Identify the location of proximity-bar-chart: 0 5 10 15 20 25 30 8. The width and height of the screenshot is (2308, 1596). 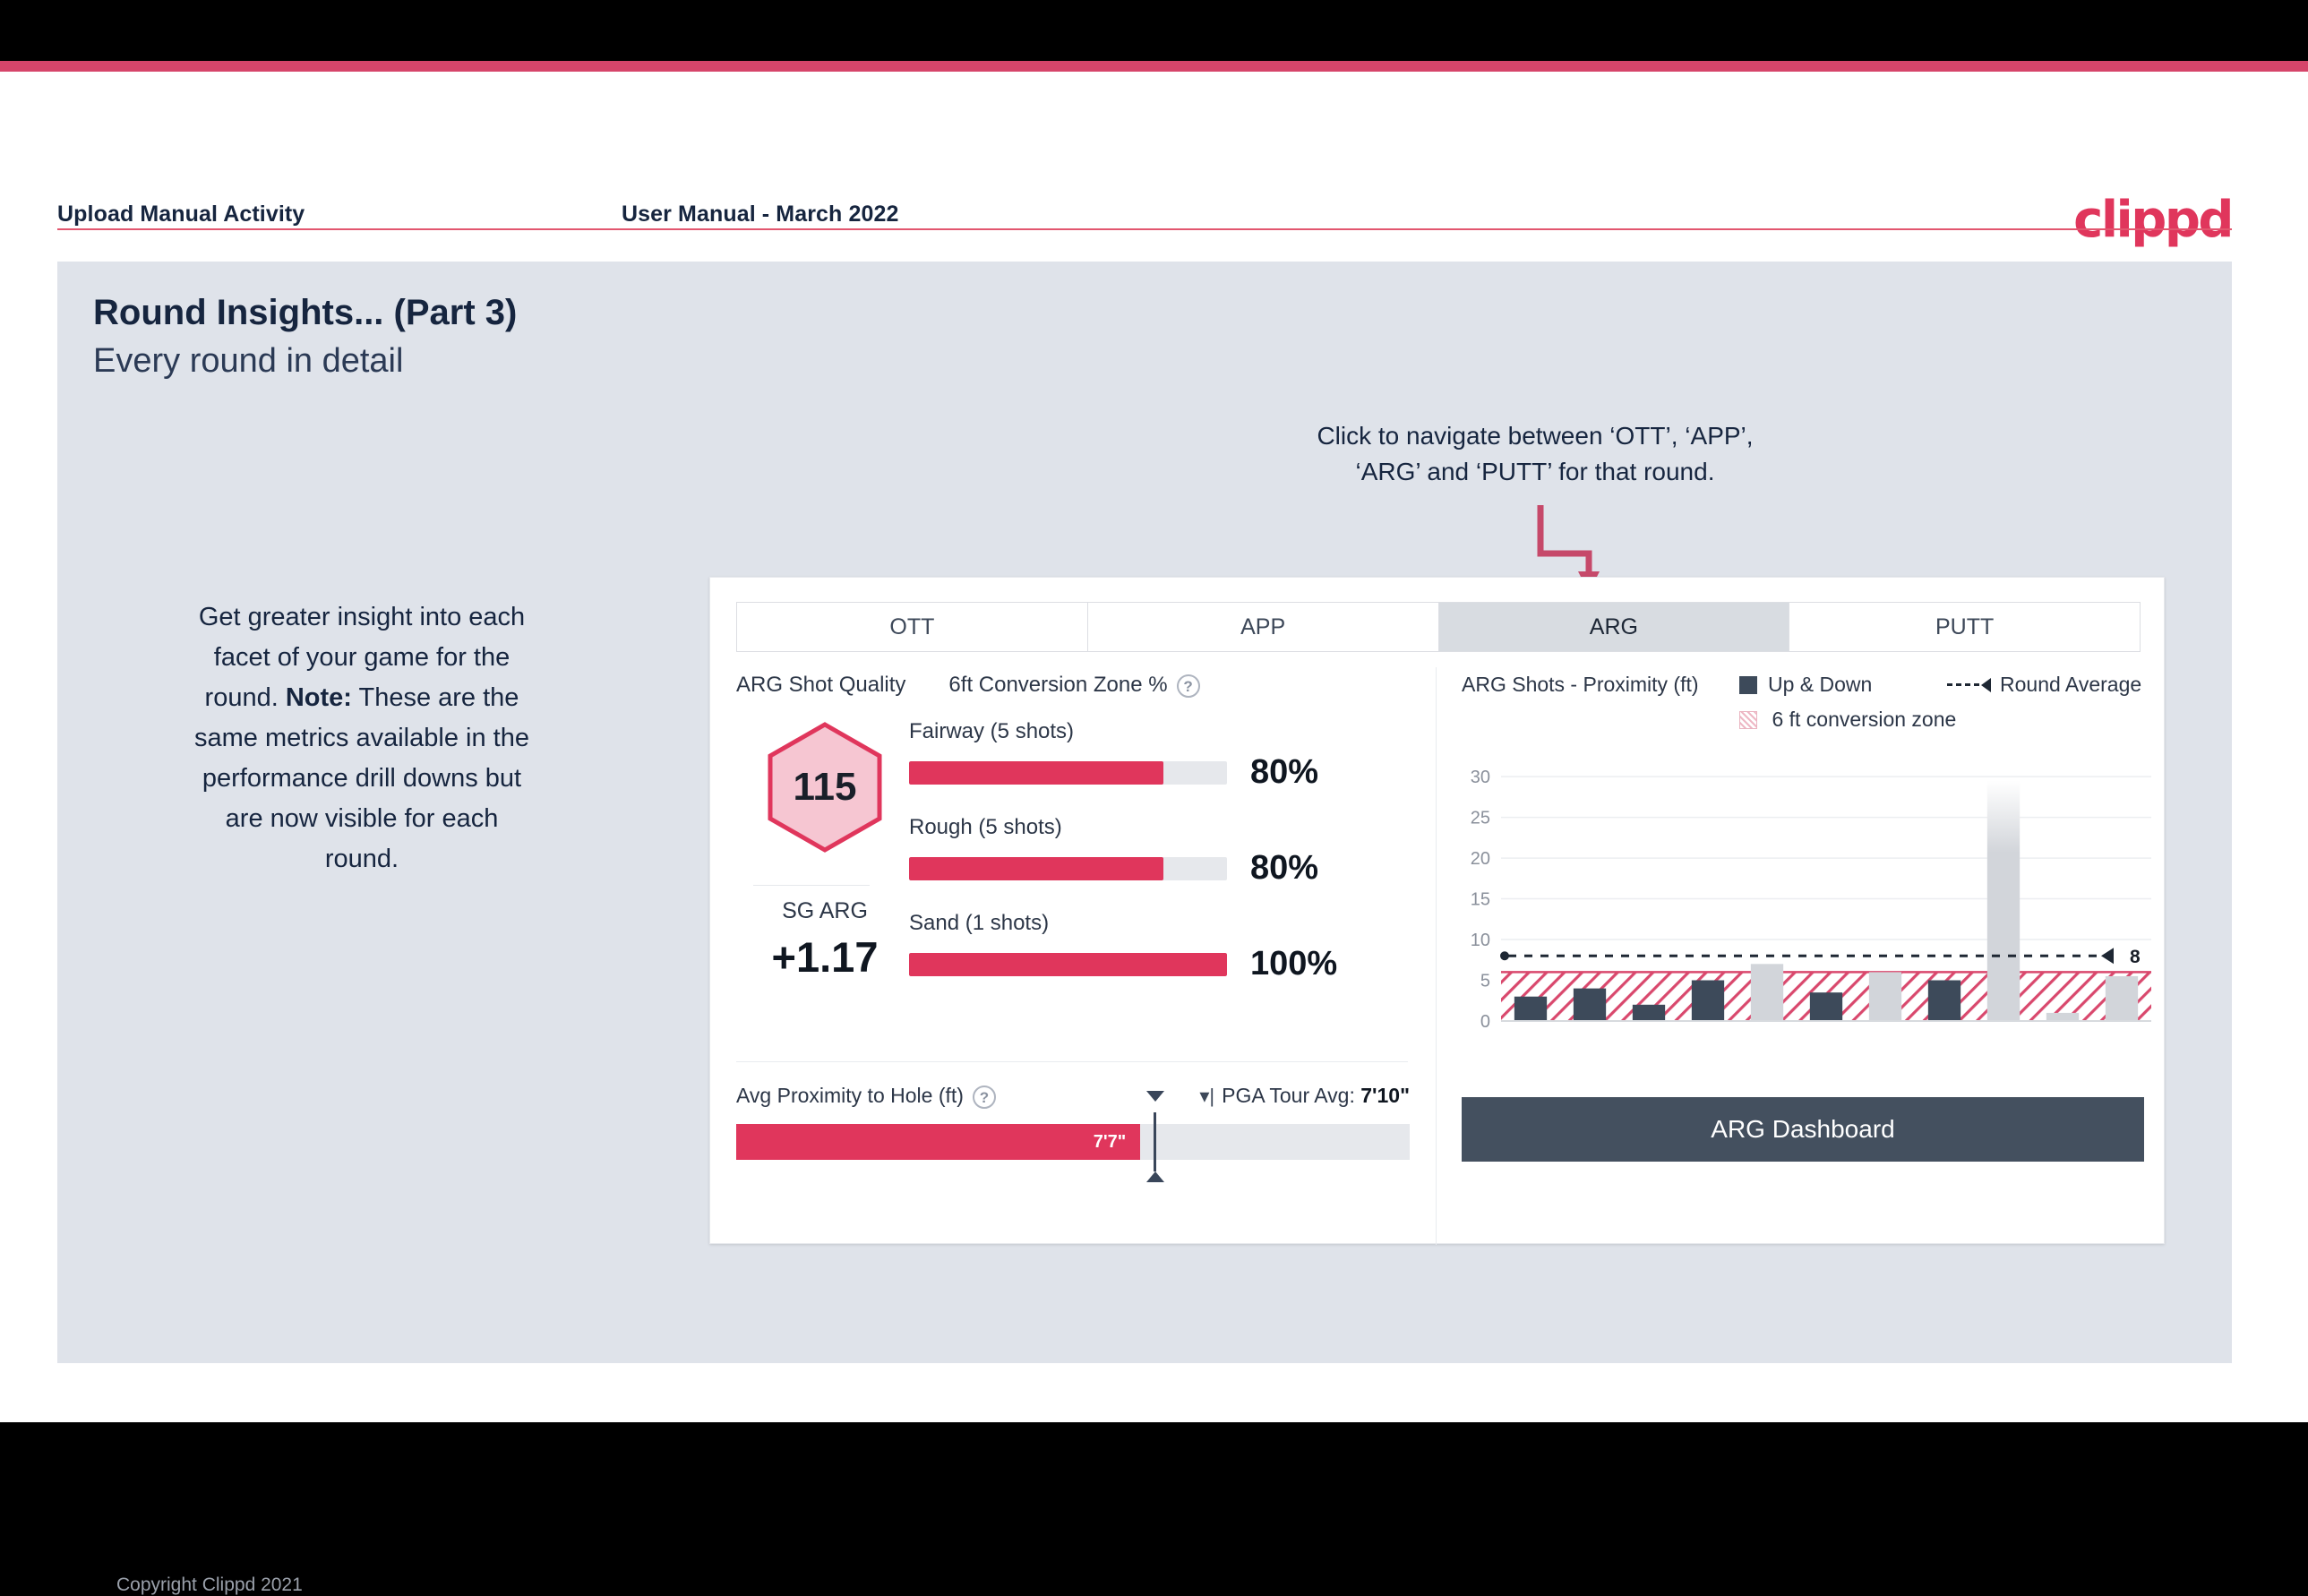
(1804, 909).